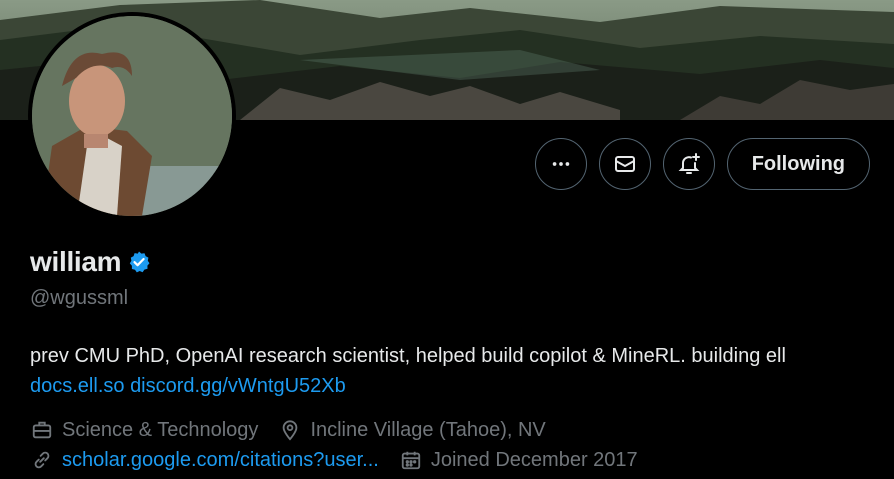  Describe the element at coordinates (139, 262) in the screenshot. I see `verified-badge-icon` at that location.